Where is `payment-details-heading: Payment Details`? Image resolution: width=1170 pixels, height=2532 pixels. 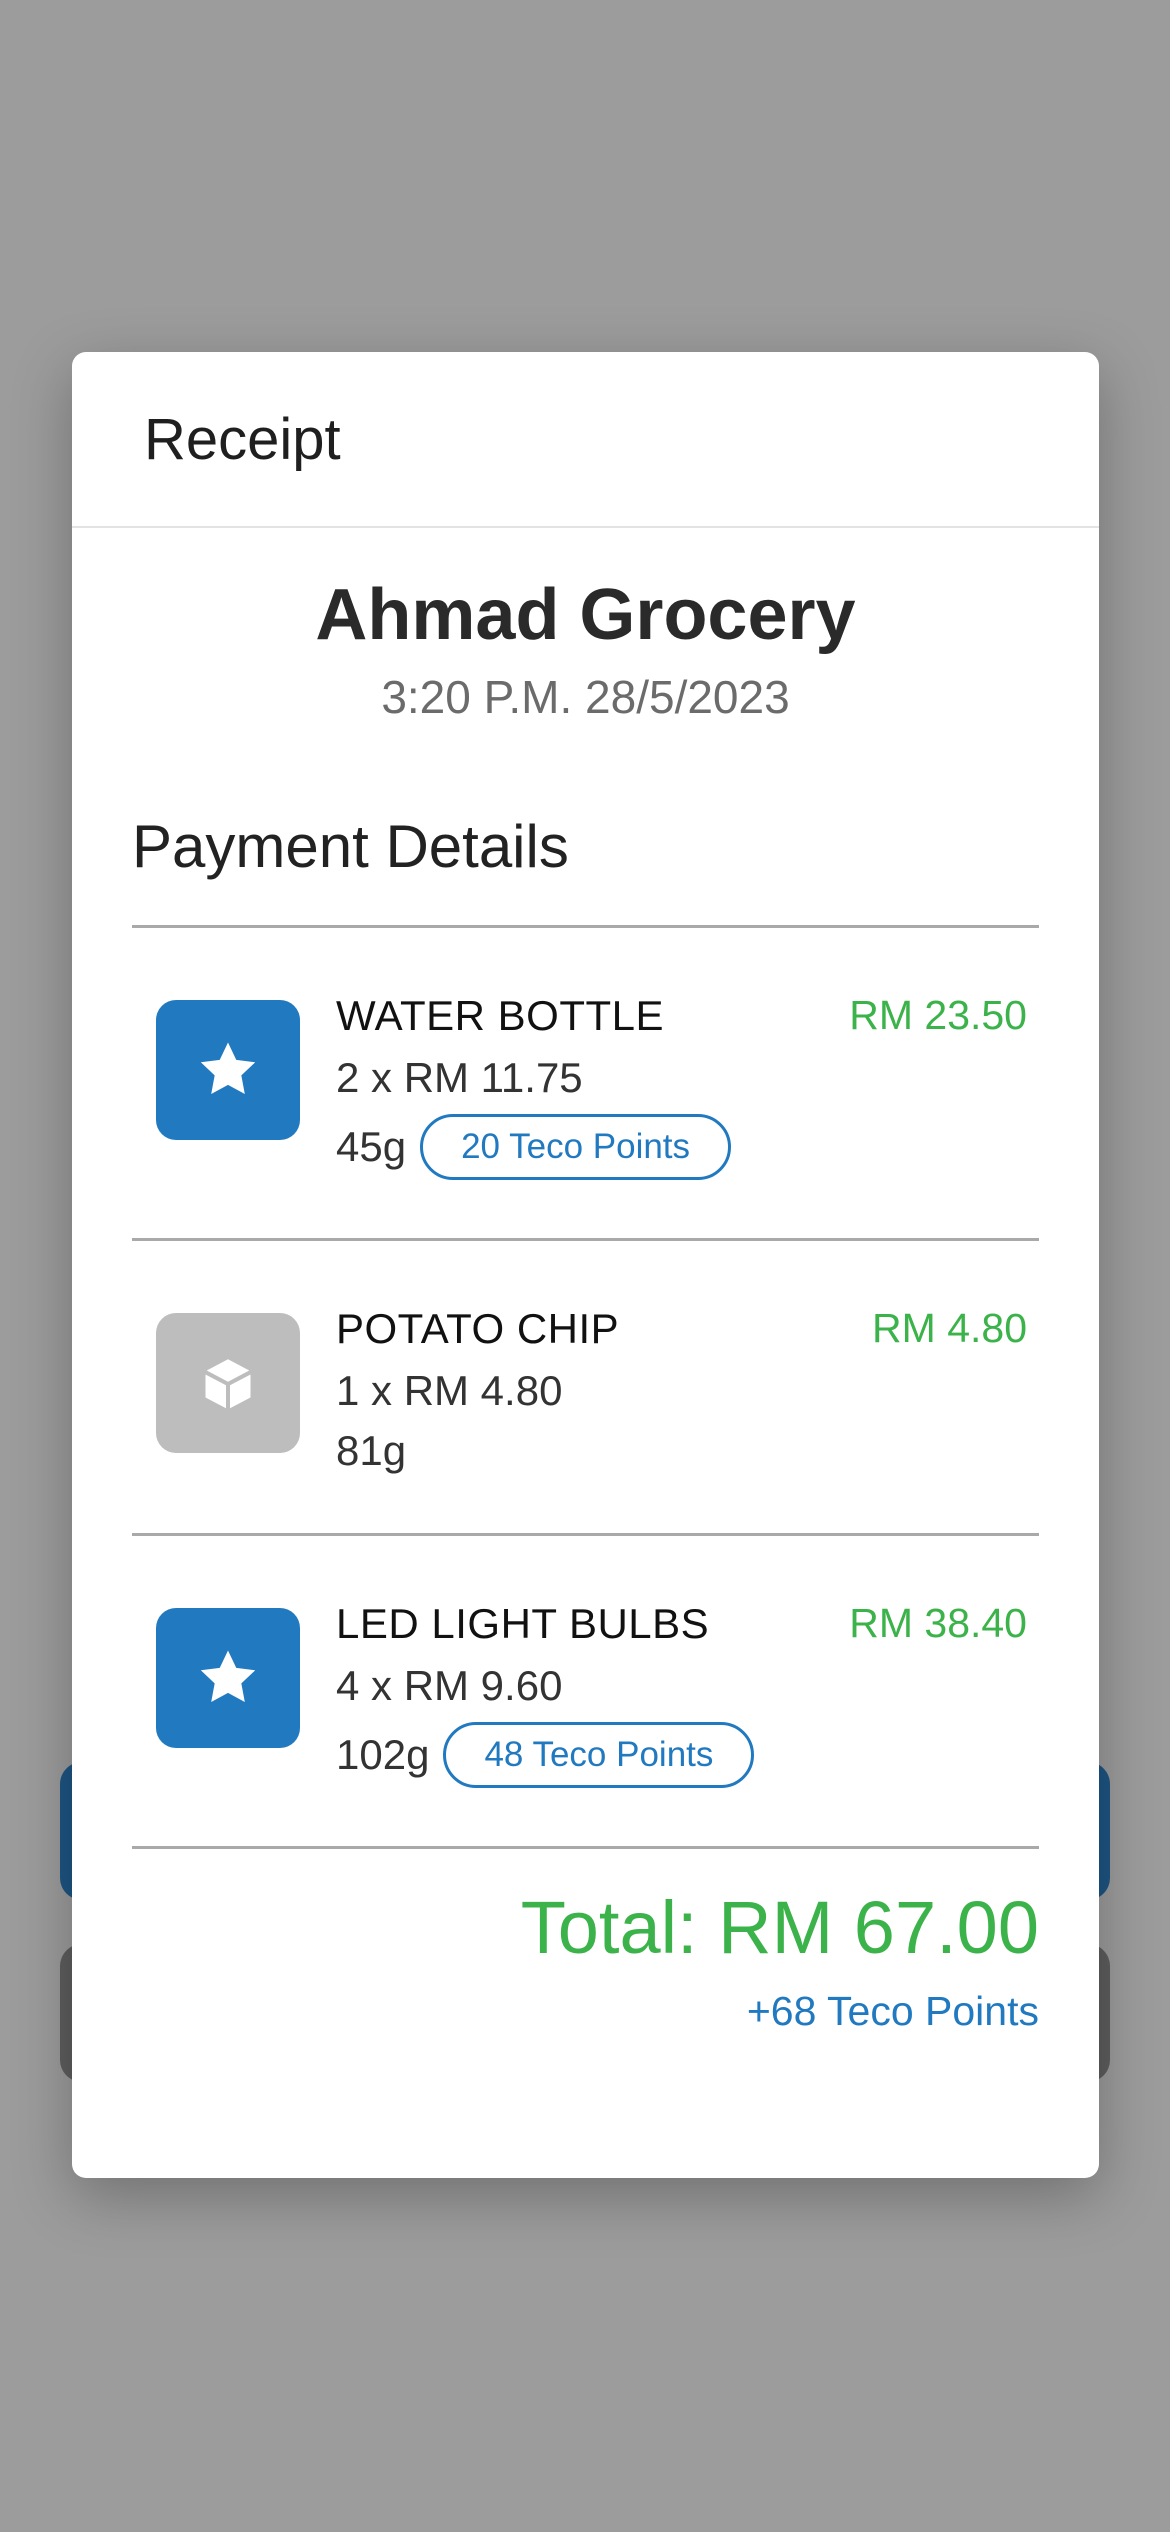 payment-details-heading: Payment Details is located at coordinates (350, 846).